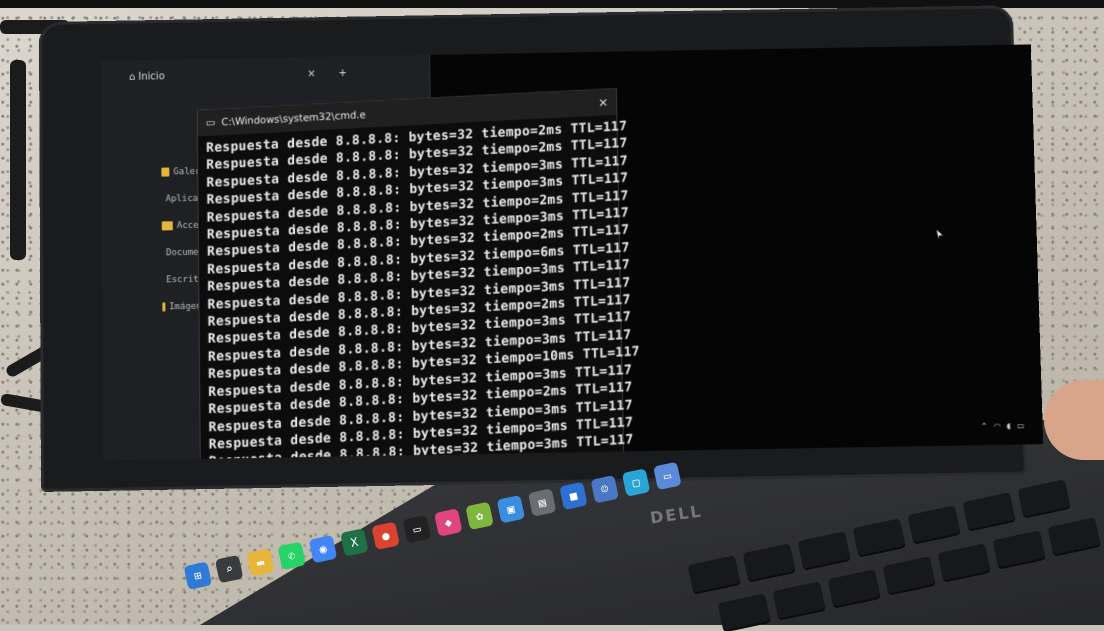 This screenshot has width=1104, height=631. Describe the element at coordinates (132, 77) in the screenshot. I see `home-icon: ⌂` at that location.